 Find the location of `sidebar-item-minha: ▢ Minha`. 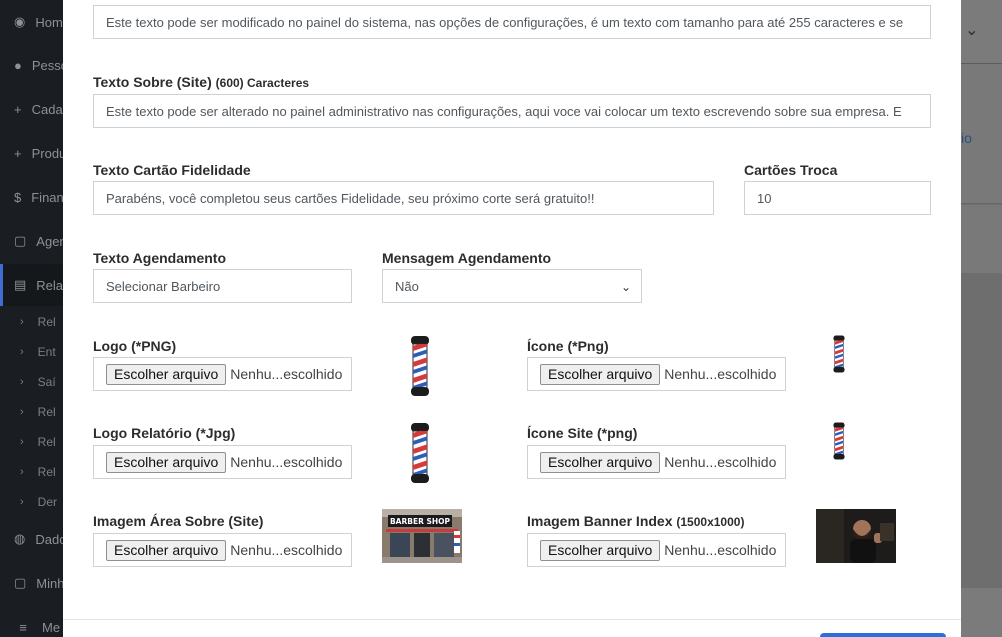

sidebar-item-minha: ▢ Minha is located at coordinates (32, 583).